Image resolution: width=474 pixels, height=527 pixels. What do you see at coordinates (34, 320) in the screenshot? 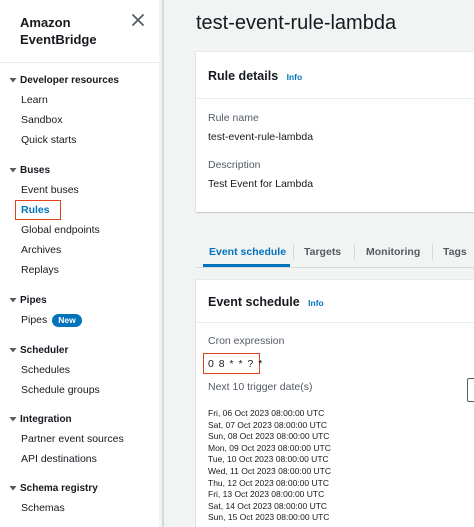
I see `sidebar-item-label: Pipes` at bounding box center [34, 320].